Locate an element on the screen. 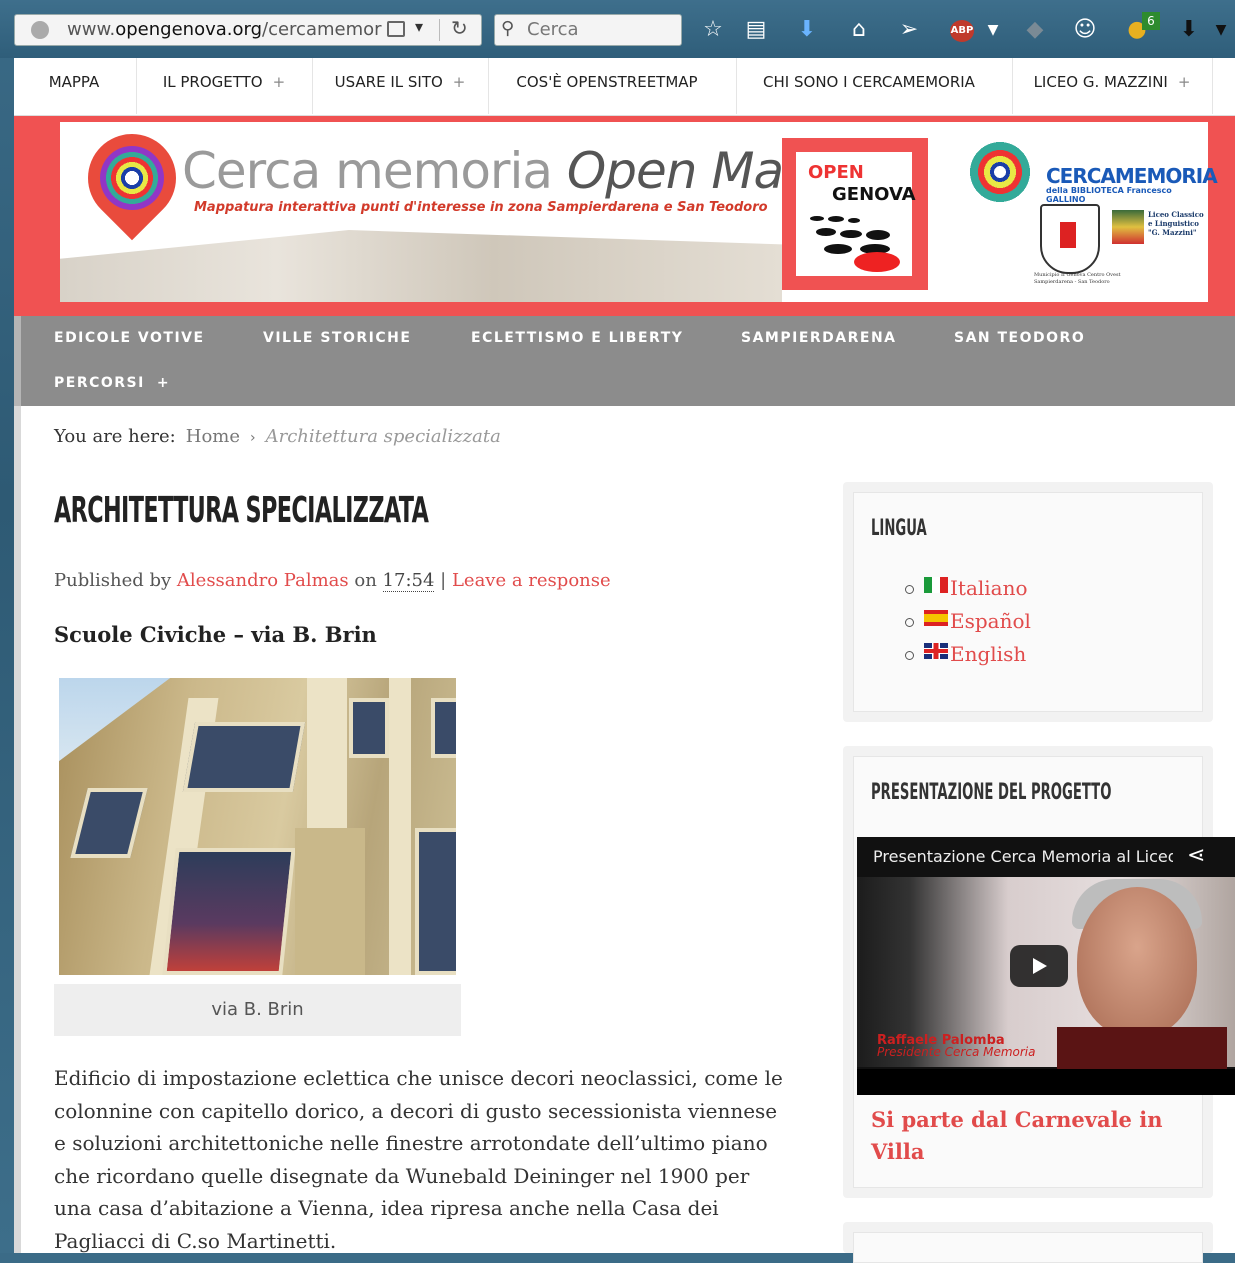 This screenshot has height=1263, width=1235. breadcrumb-home-link: Home is located at coordinates (213, 436).